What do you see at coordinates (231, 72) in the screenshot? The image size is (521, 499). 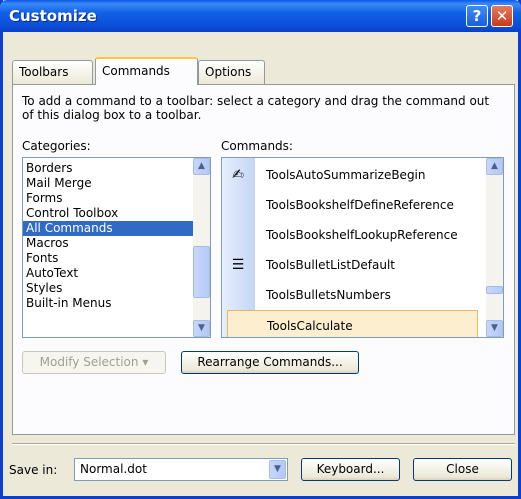 I see `tab-options: Options` at bounding box center [231, 72].